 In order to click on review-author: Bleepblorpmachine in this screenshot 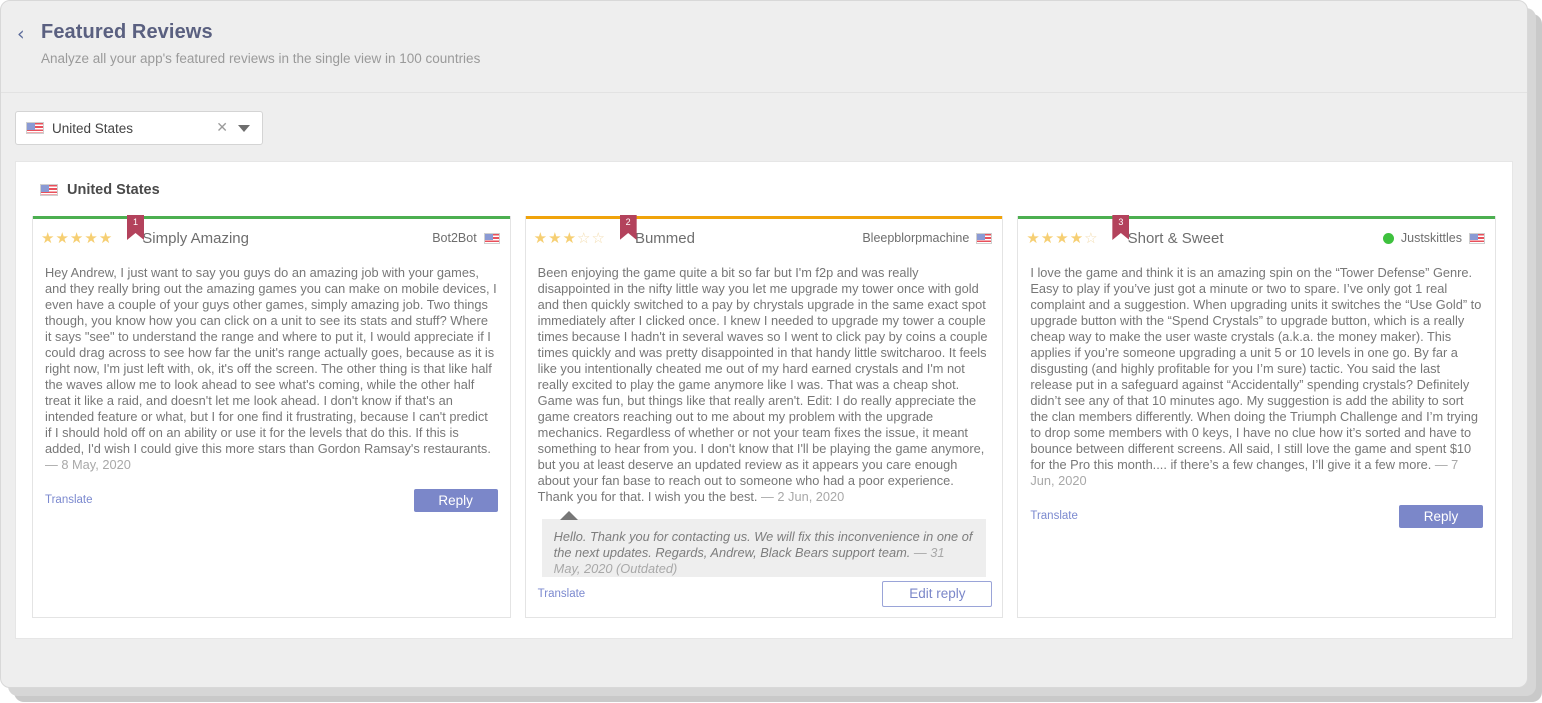, I will do `click(927, 238)`.